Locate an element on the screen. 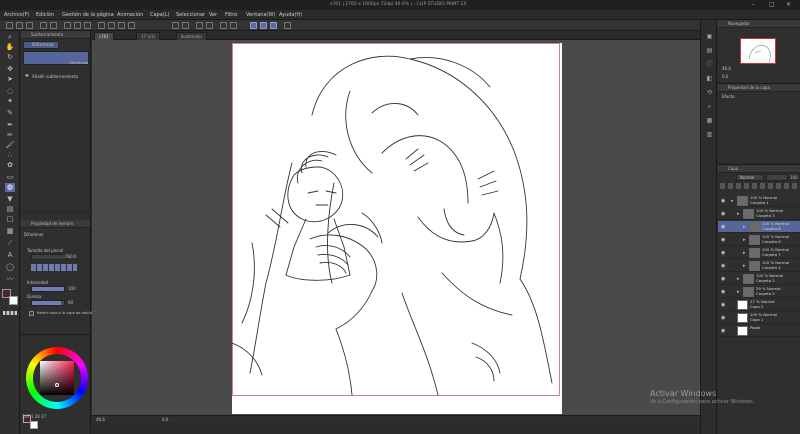  info-panel-icon: ⓘ is located at coordinates (709, 64).